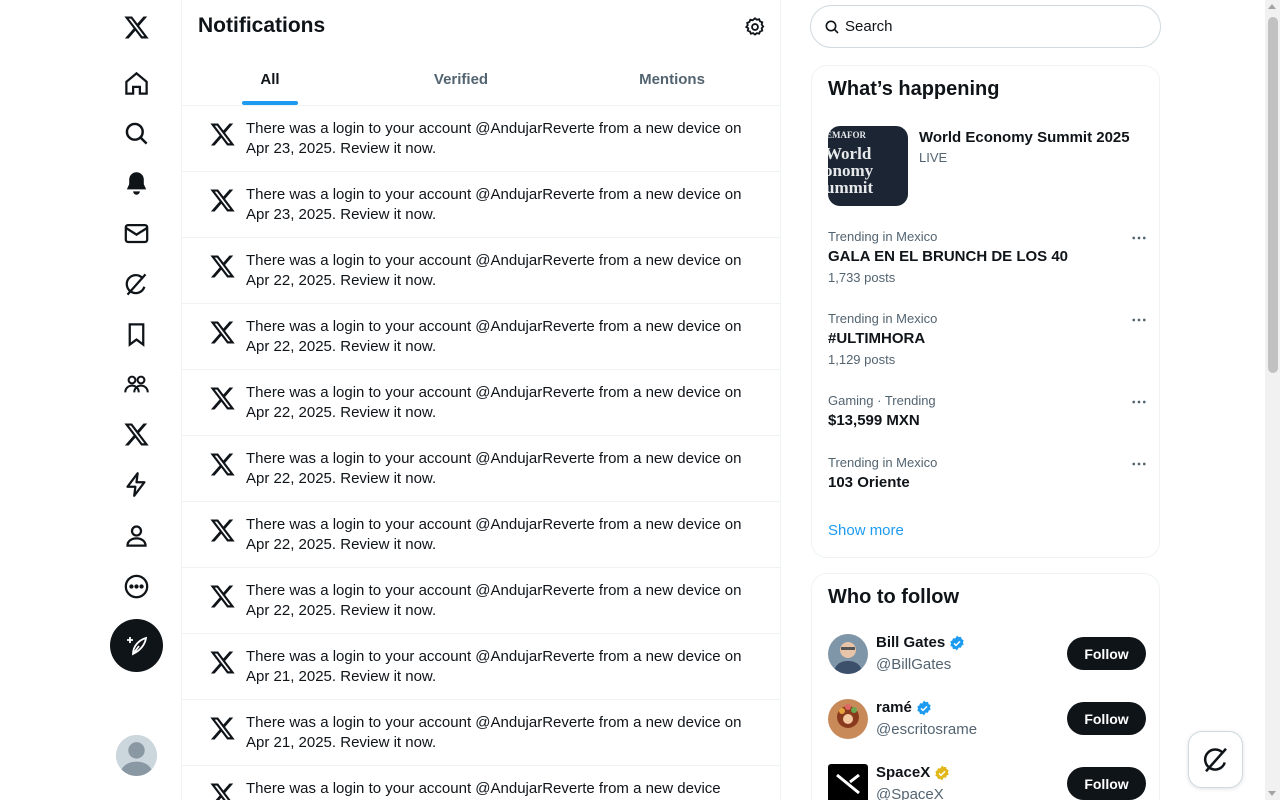  I want to click on notification-tabs: All Verified Mentions, so click(481, 79).